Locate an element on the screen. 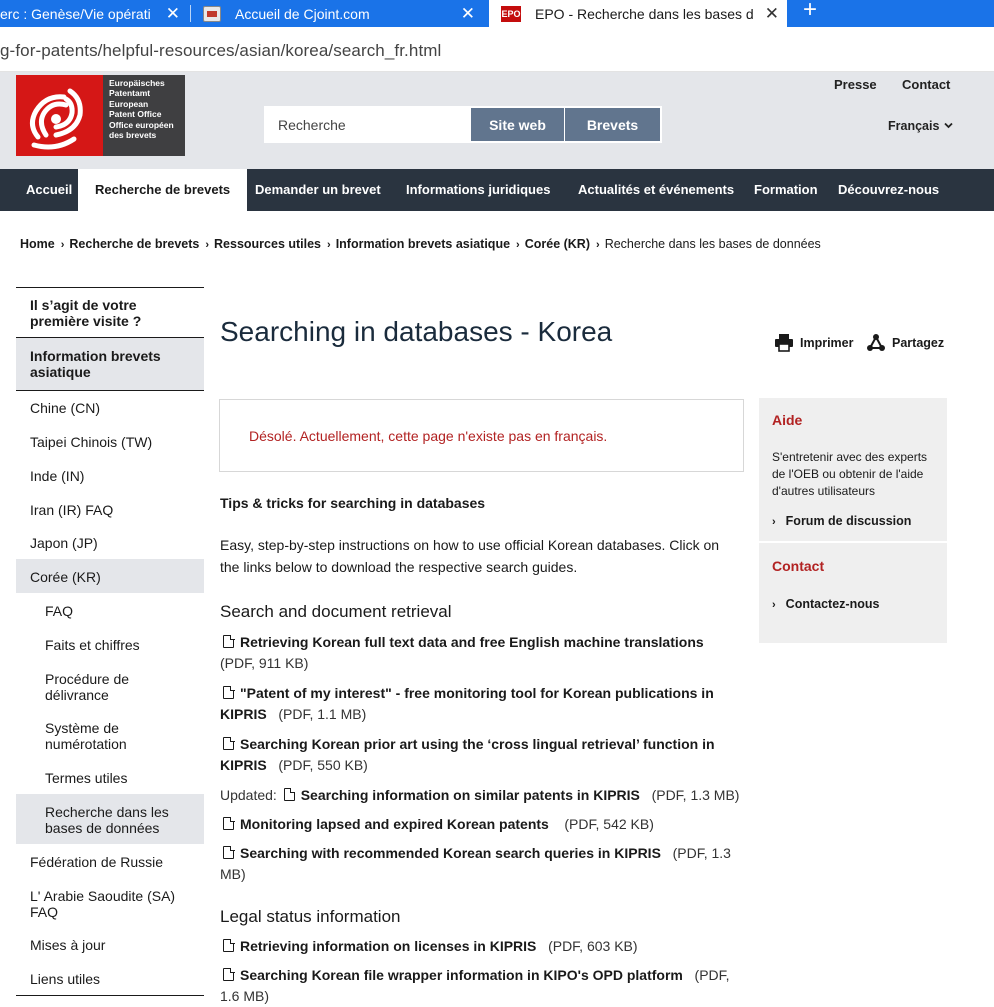  print-button: Imprimer is located at coordinates (814, 342).